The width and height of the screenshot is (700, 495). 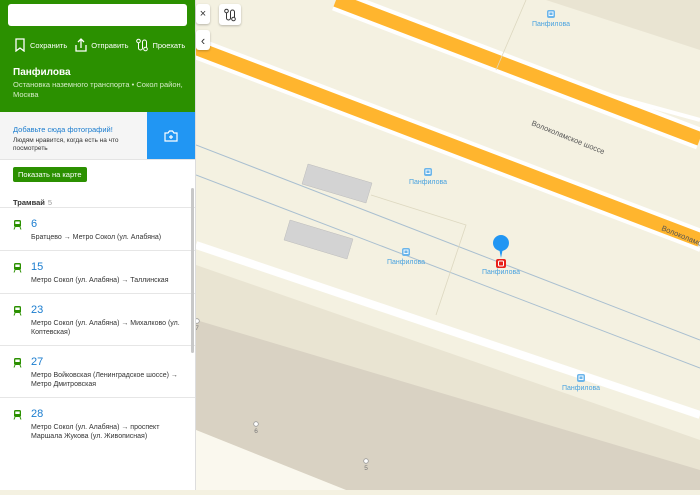 What do you see at coordinates (203, 14) in the screenshot?
I see `close-button: ×` at bounding box center [203, 14].